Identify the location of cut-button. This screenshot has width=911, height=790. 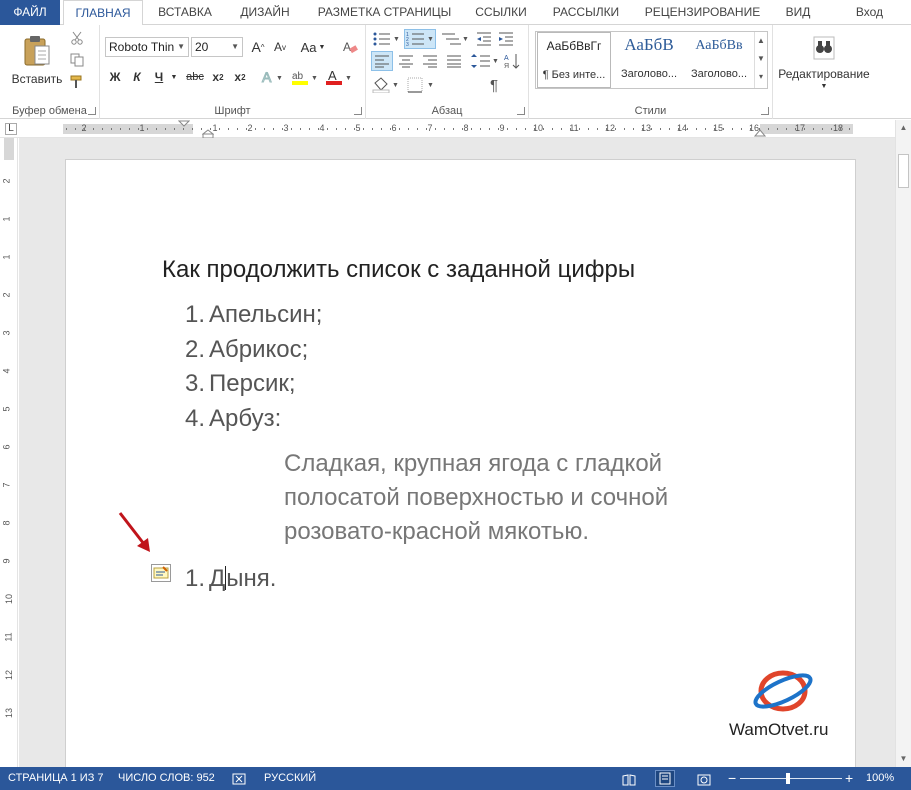
(77, 38).